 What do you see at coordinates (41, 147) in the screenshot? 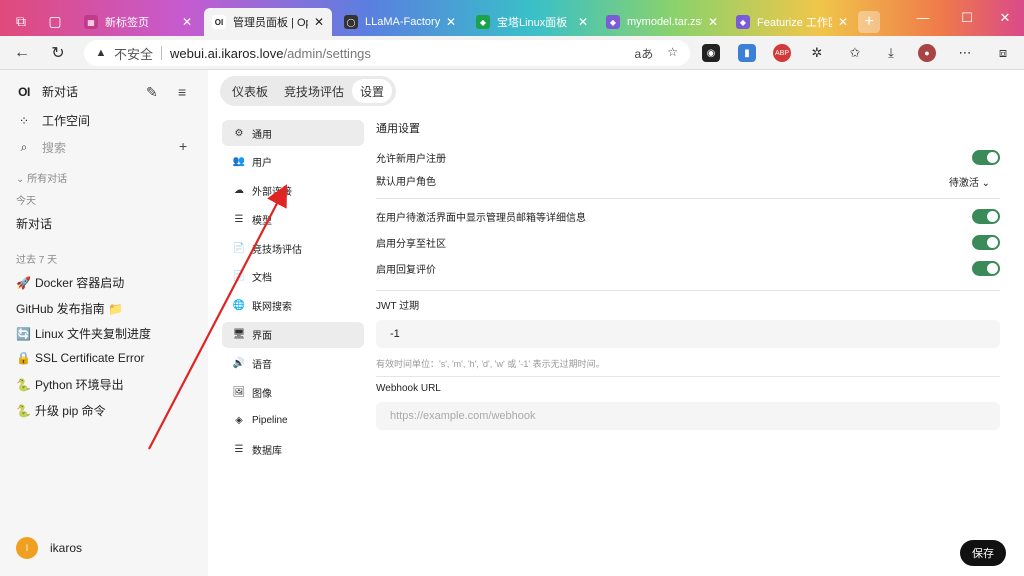
I see `search-chats: ⌕ 搜索` at bounding box center [41, 147].